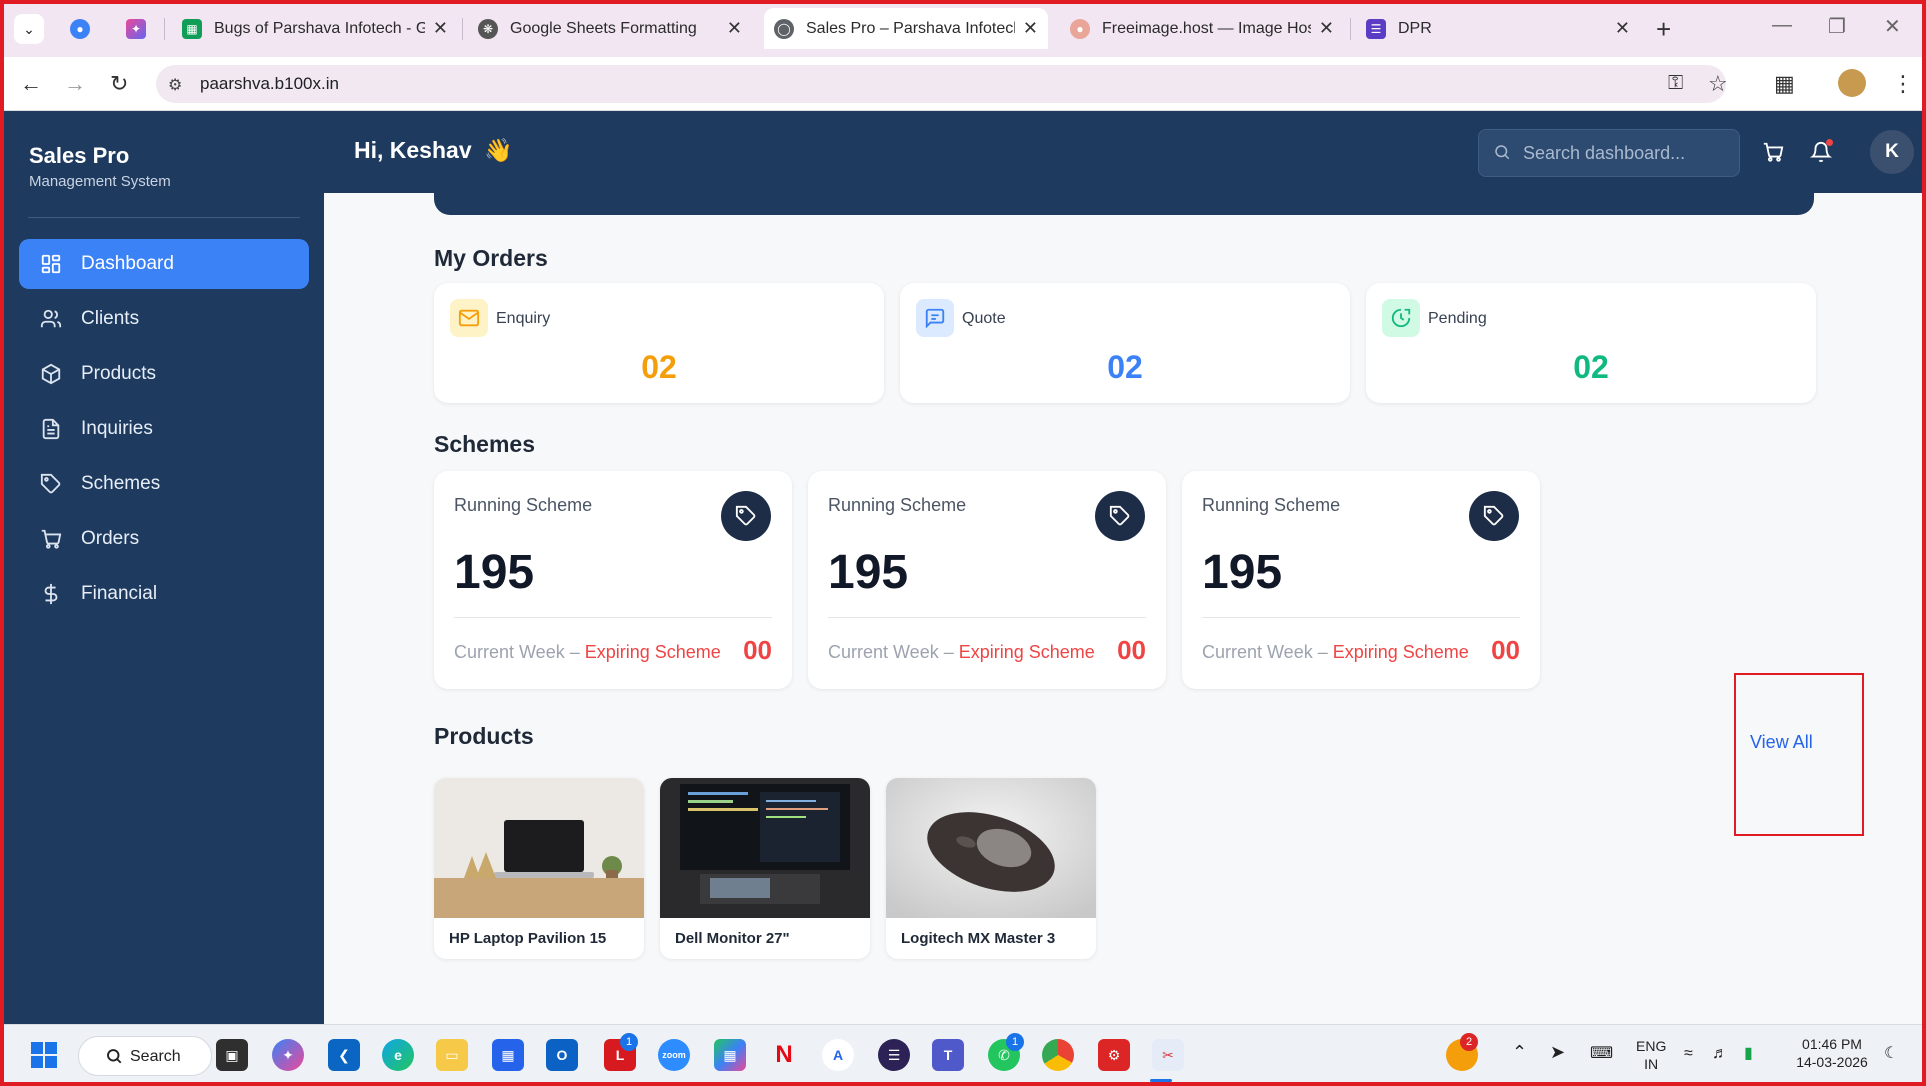  I want to click on zoom-icon: zoom, so click(674, 1055).